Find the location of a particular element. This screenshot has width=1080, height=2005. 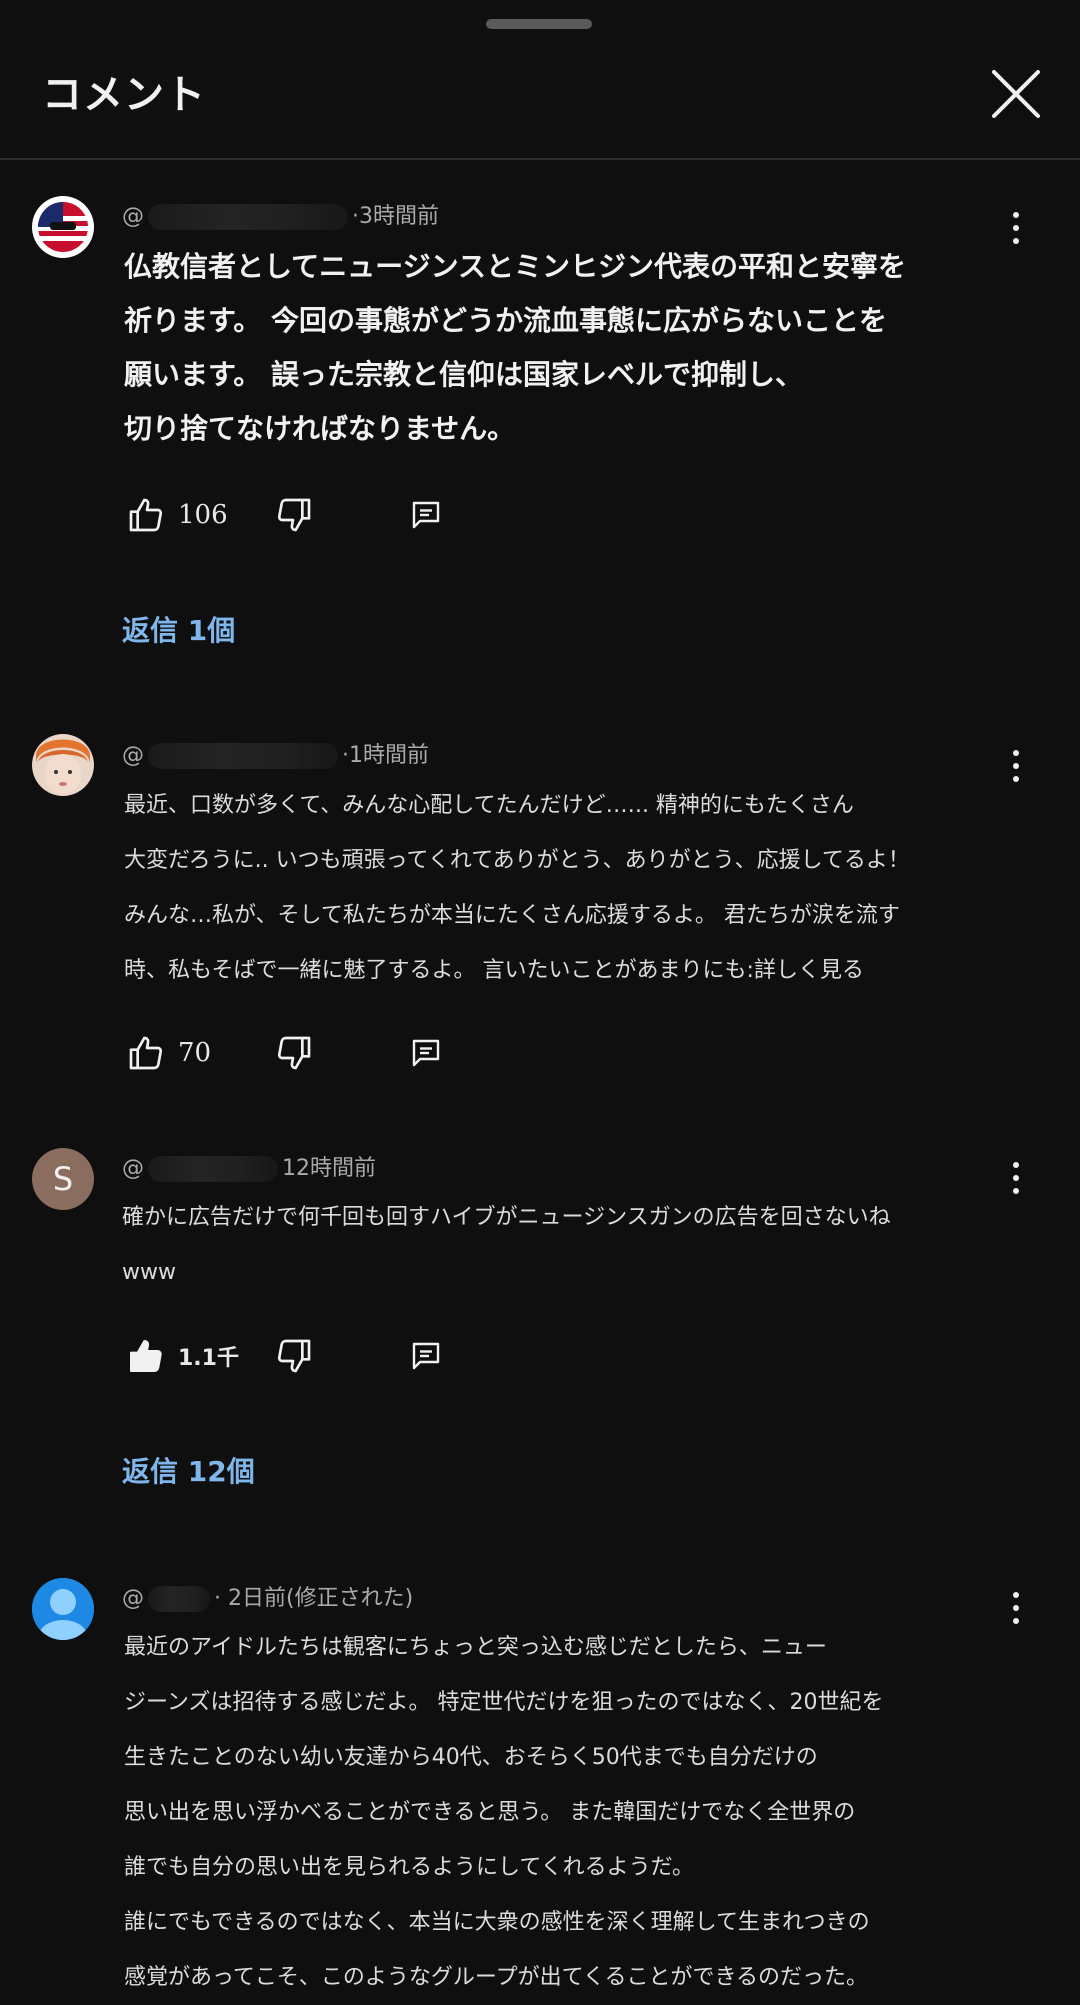

comment-text-line: 確かに広告だけで何千回も回すハイブがニュージンスガンの広告を回さないね is located at coordinates (506, 1217).